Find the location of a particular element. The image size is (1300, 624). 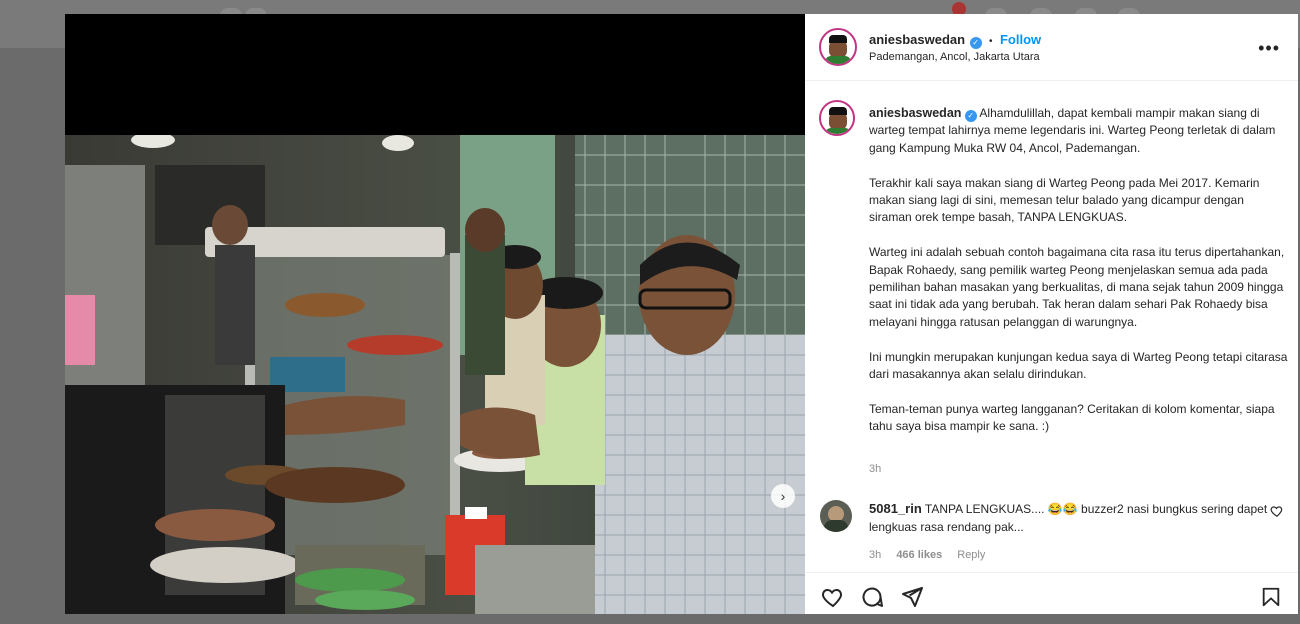

caption-timestamp: 3h is located at coordinates (875, 469).